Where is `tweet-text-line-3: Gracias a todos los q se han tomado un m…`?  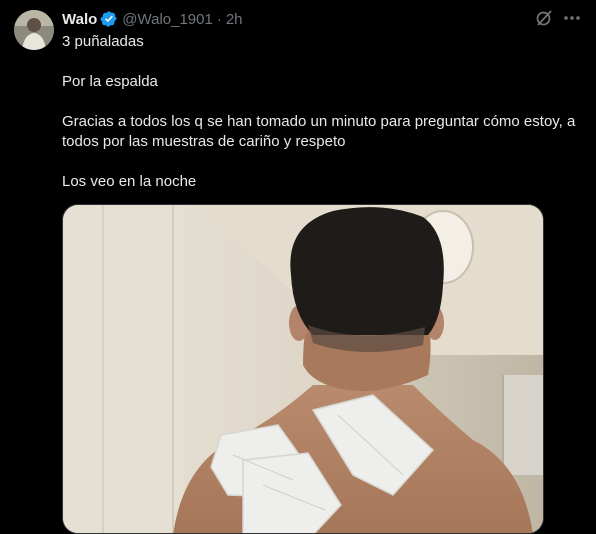 tweet-text-line-3: Gracias a todos los q se han tomado un m… is located at coordinates (319, 131).